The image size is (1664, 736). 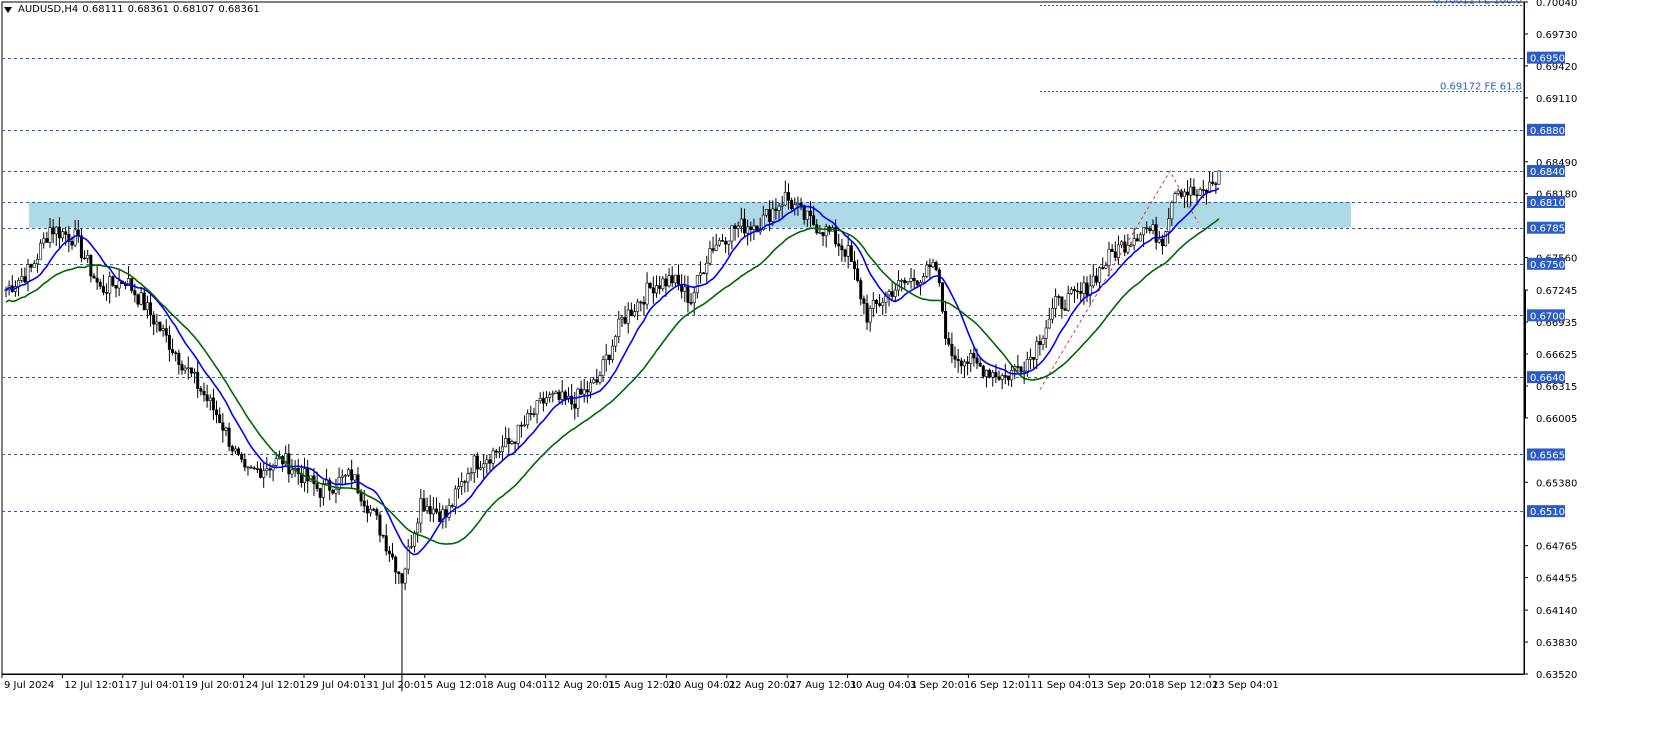 What do you see at coordinates (194, 9) in the screenshot?
I see `low-value: 0.68107` at bounding box center [194, 9].